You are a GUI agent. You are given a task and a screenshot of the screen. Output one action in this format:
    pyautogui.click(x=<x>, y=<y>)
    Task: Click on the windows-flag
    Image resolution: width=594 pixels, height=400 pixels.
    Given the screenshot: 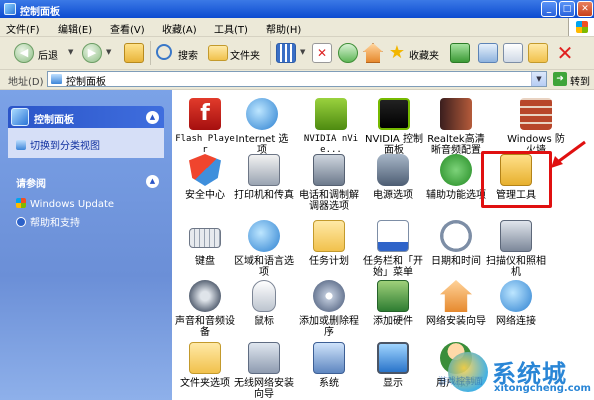 What is the action you would take?
    pyautogui.click(x=581, y=27)
    